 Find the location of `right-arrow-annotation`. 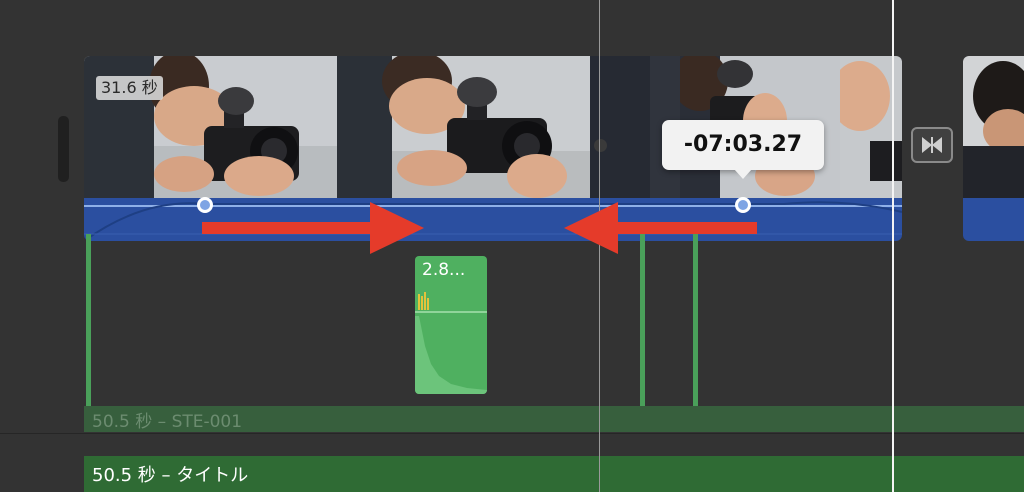

right-arrow-annotation is located at coordinates (313, 228).